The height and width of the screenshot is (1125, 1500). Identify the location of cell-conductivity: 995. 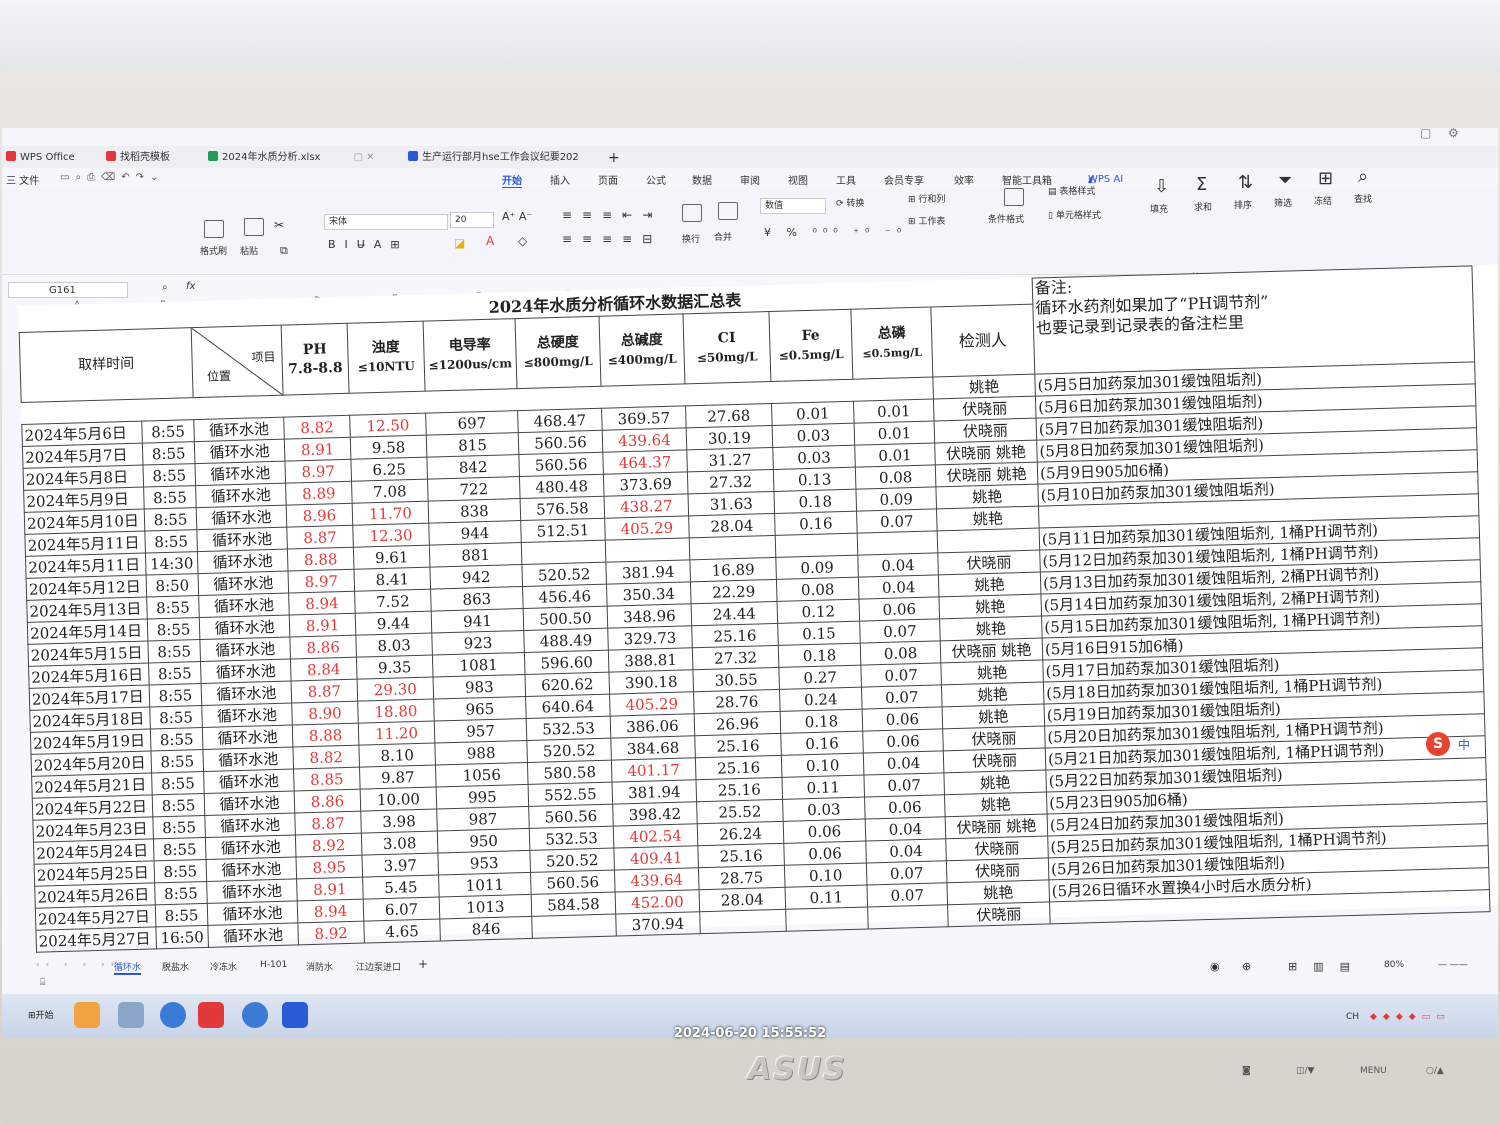
(482, 797).